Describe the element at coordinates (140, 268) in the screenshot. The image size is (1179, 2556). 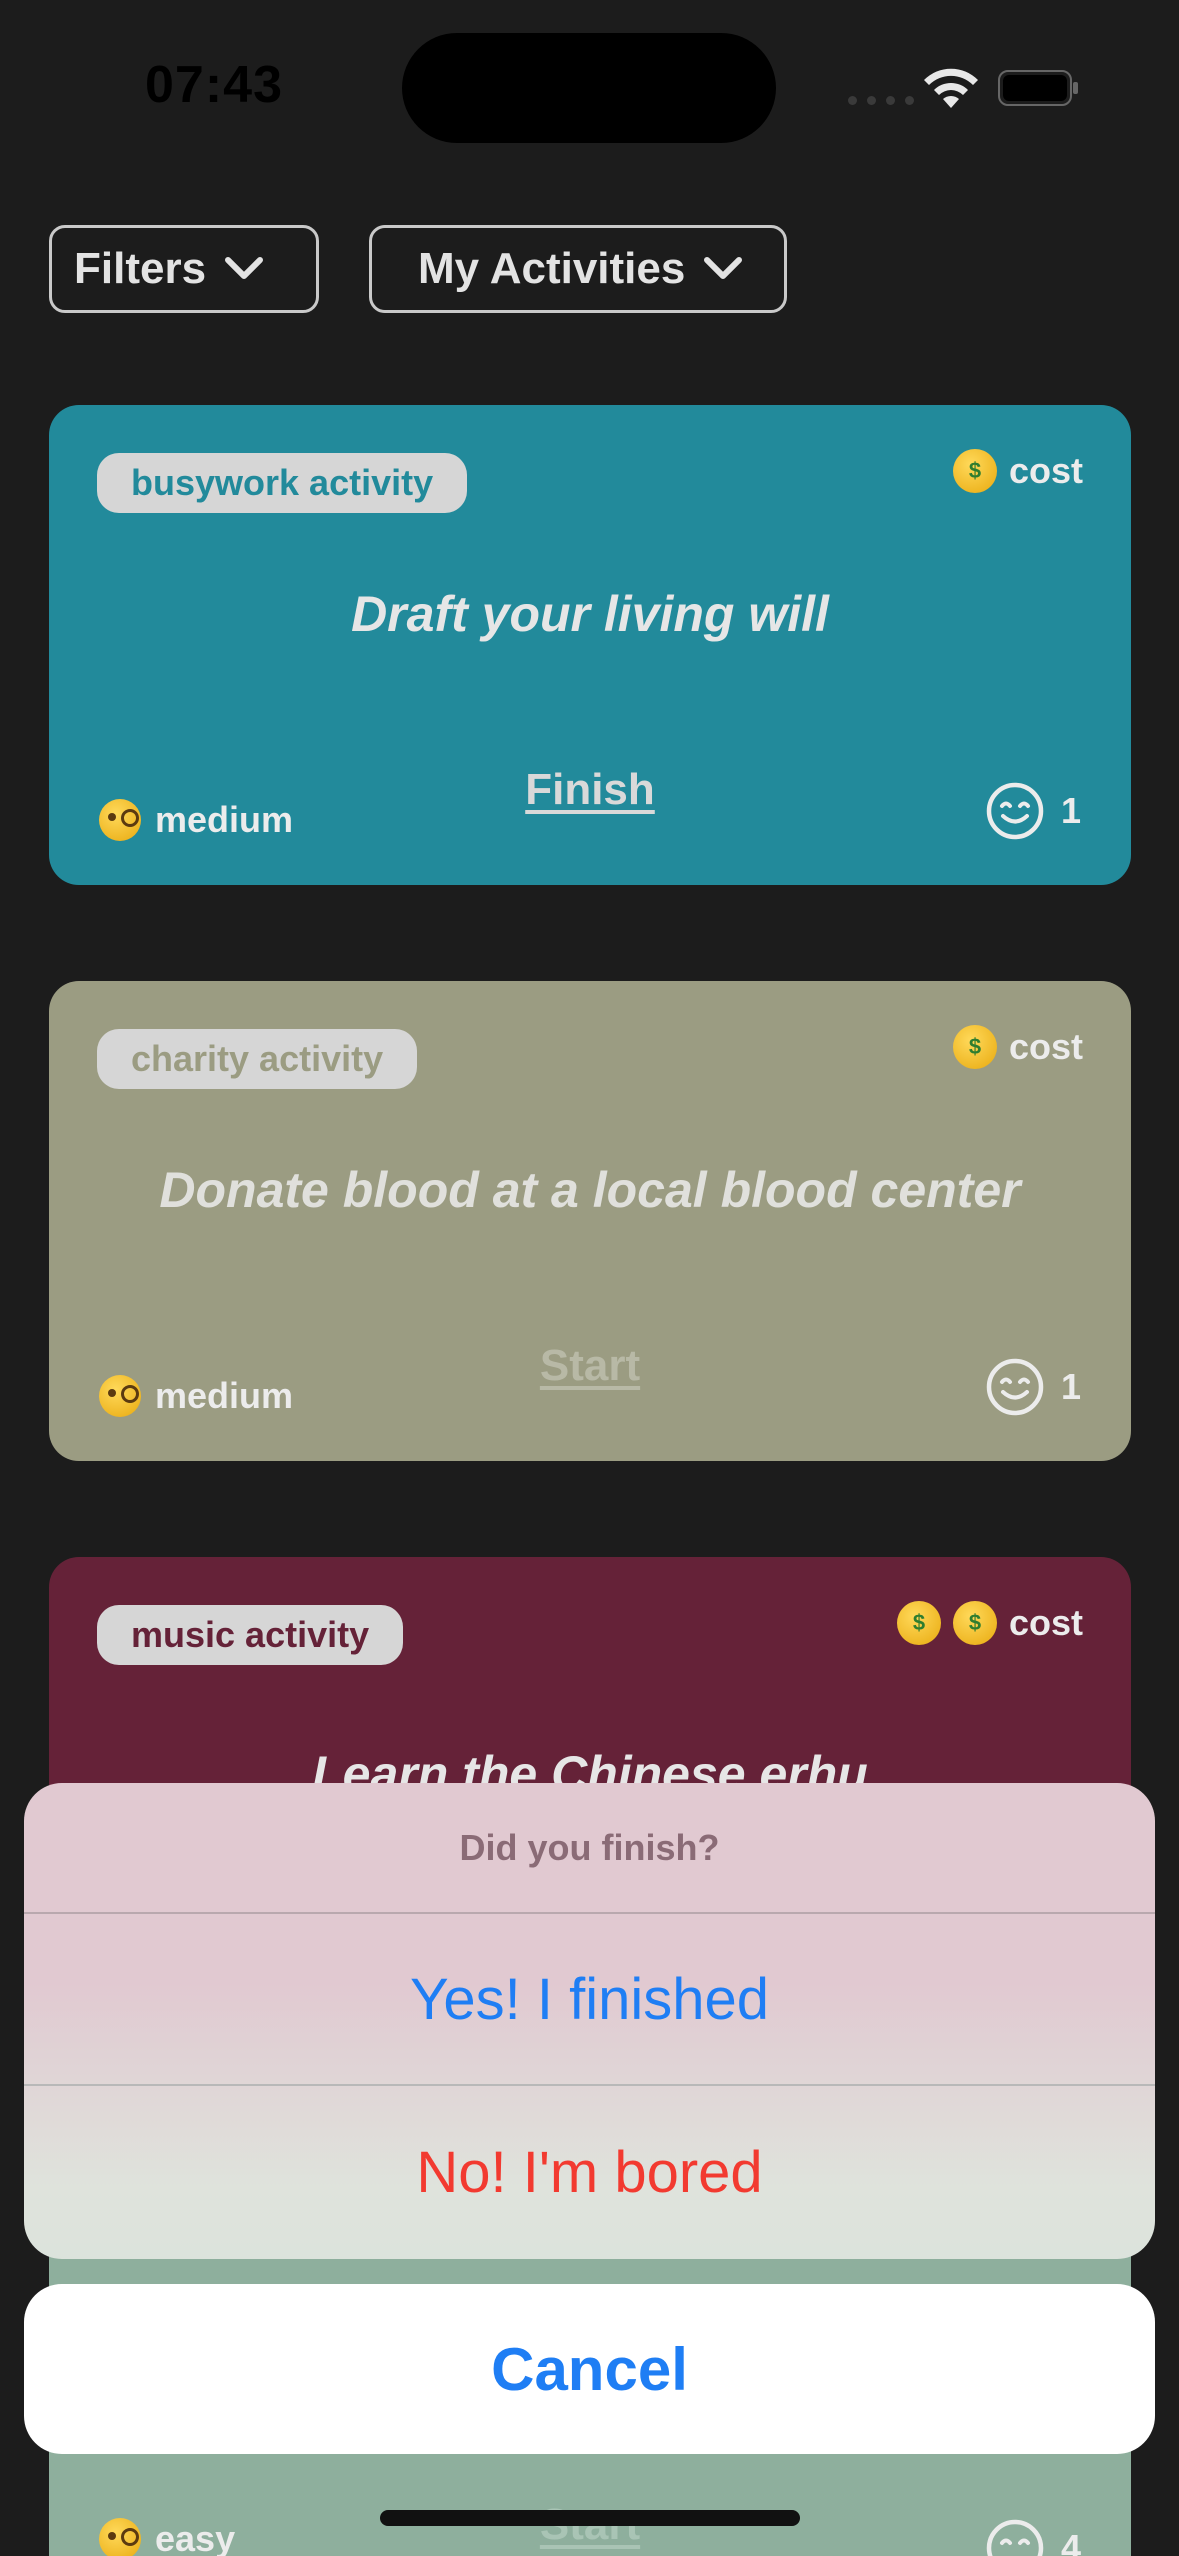
I see `filters-label: Filters` at that location.